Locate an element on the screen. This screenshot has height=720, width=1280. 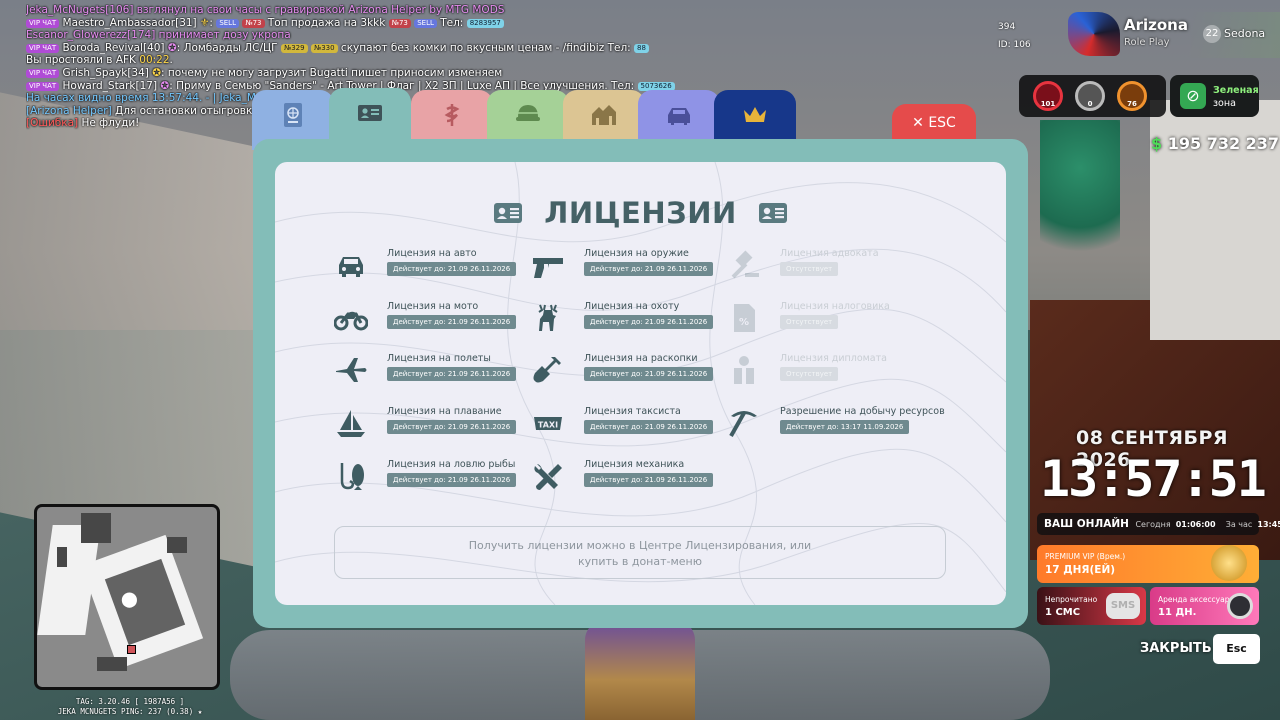
player-position-icon: ⬤ is located at coordinates (129, 599).